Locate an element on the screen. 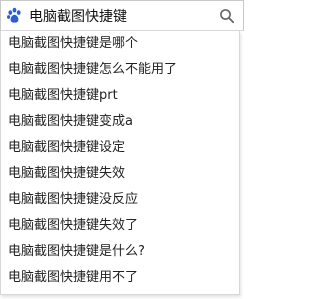  search-bar is located at coordinates (122, 15).